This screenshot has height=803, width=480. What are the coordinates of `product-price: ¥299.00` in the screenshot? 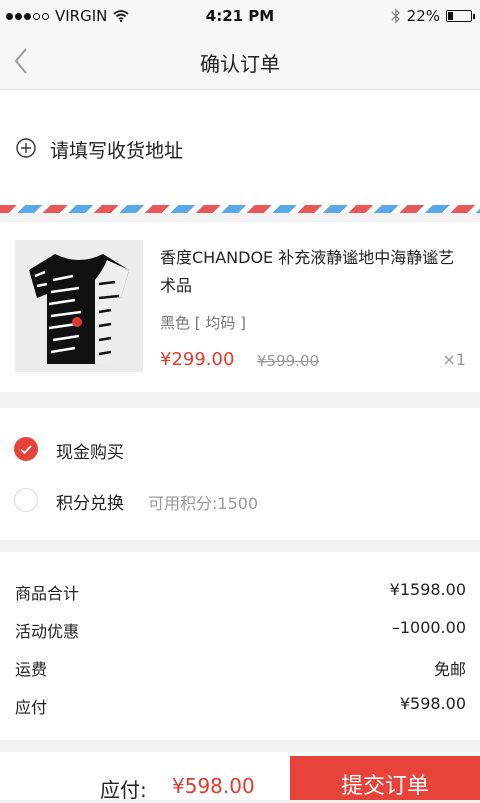 It's located at (197, 359).